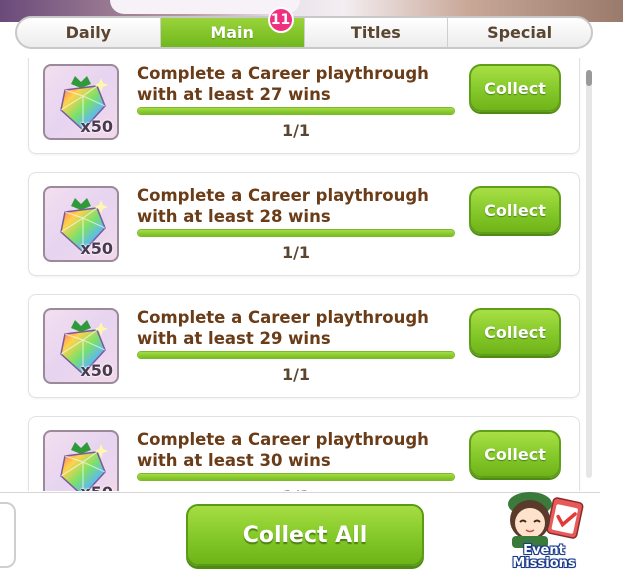 The width and height of the screenshot is (623, 576). I want to click on tab-titles: Titles, so click(377, 32).